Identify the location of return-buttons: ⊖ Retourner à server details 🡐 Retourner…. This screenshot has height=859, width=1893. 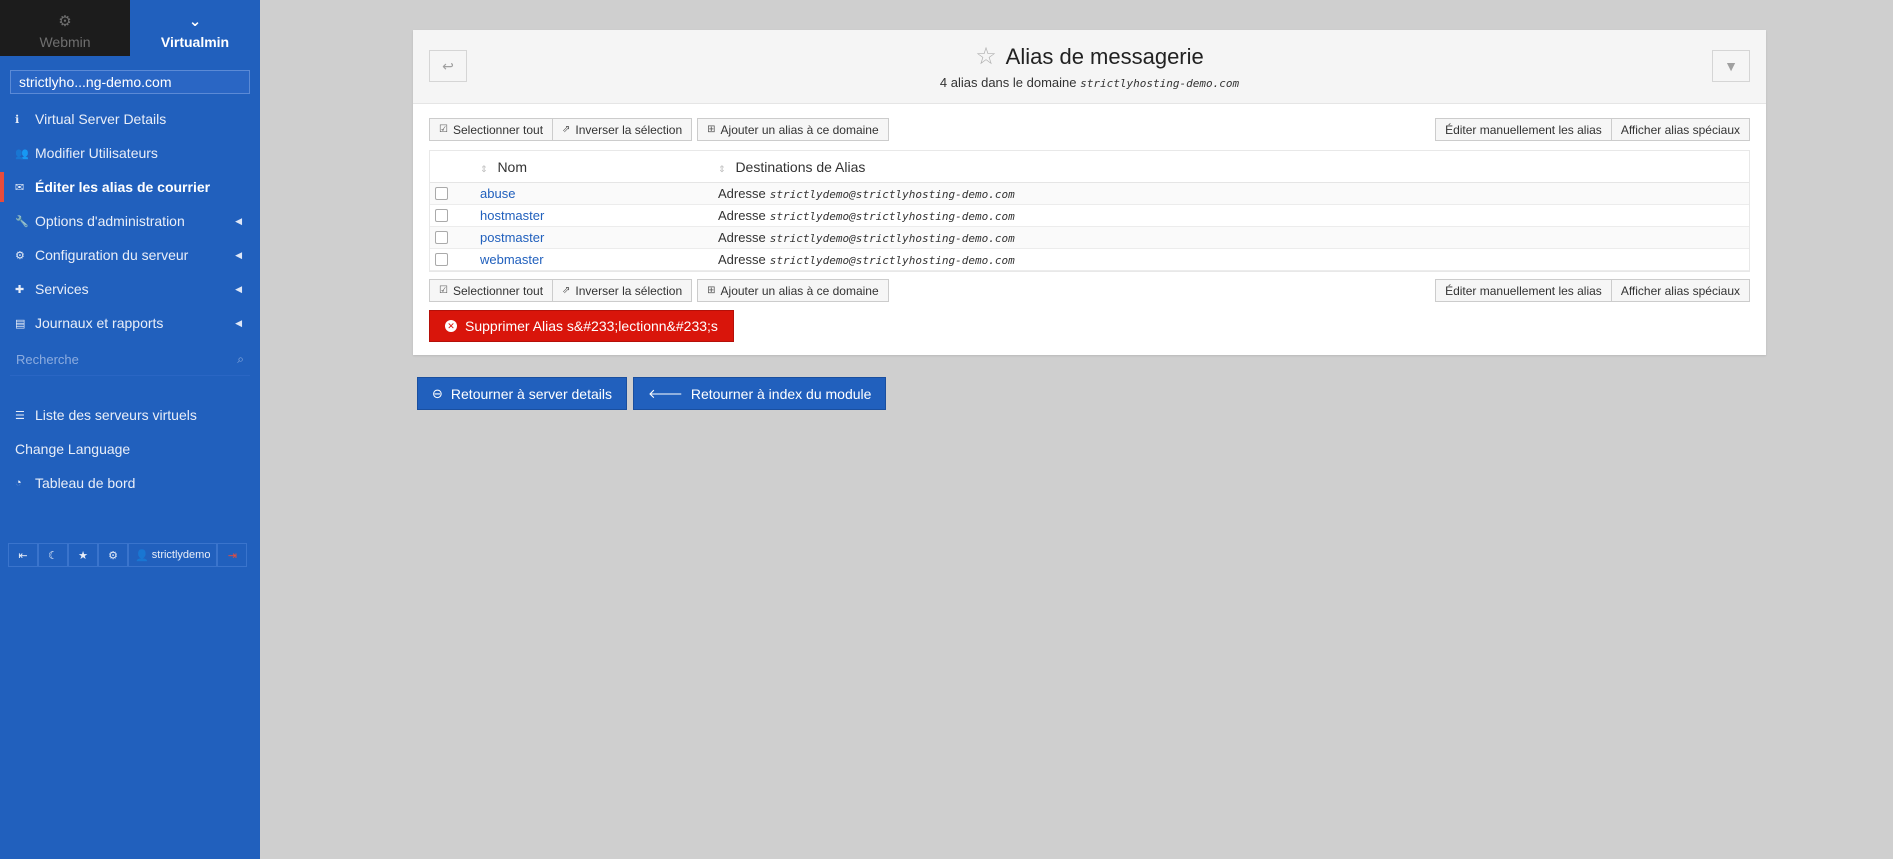
(654, 393).